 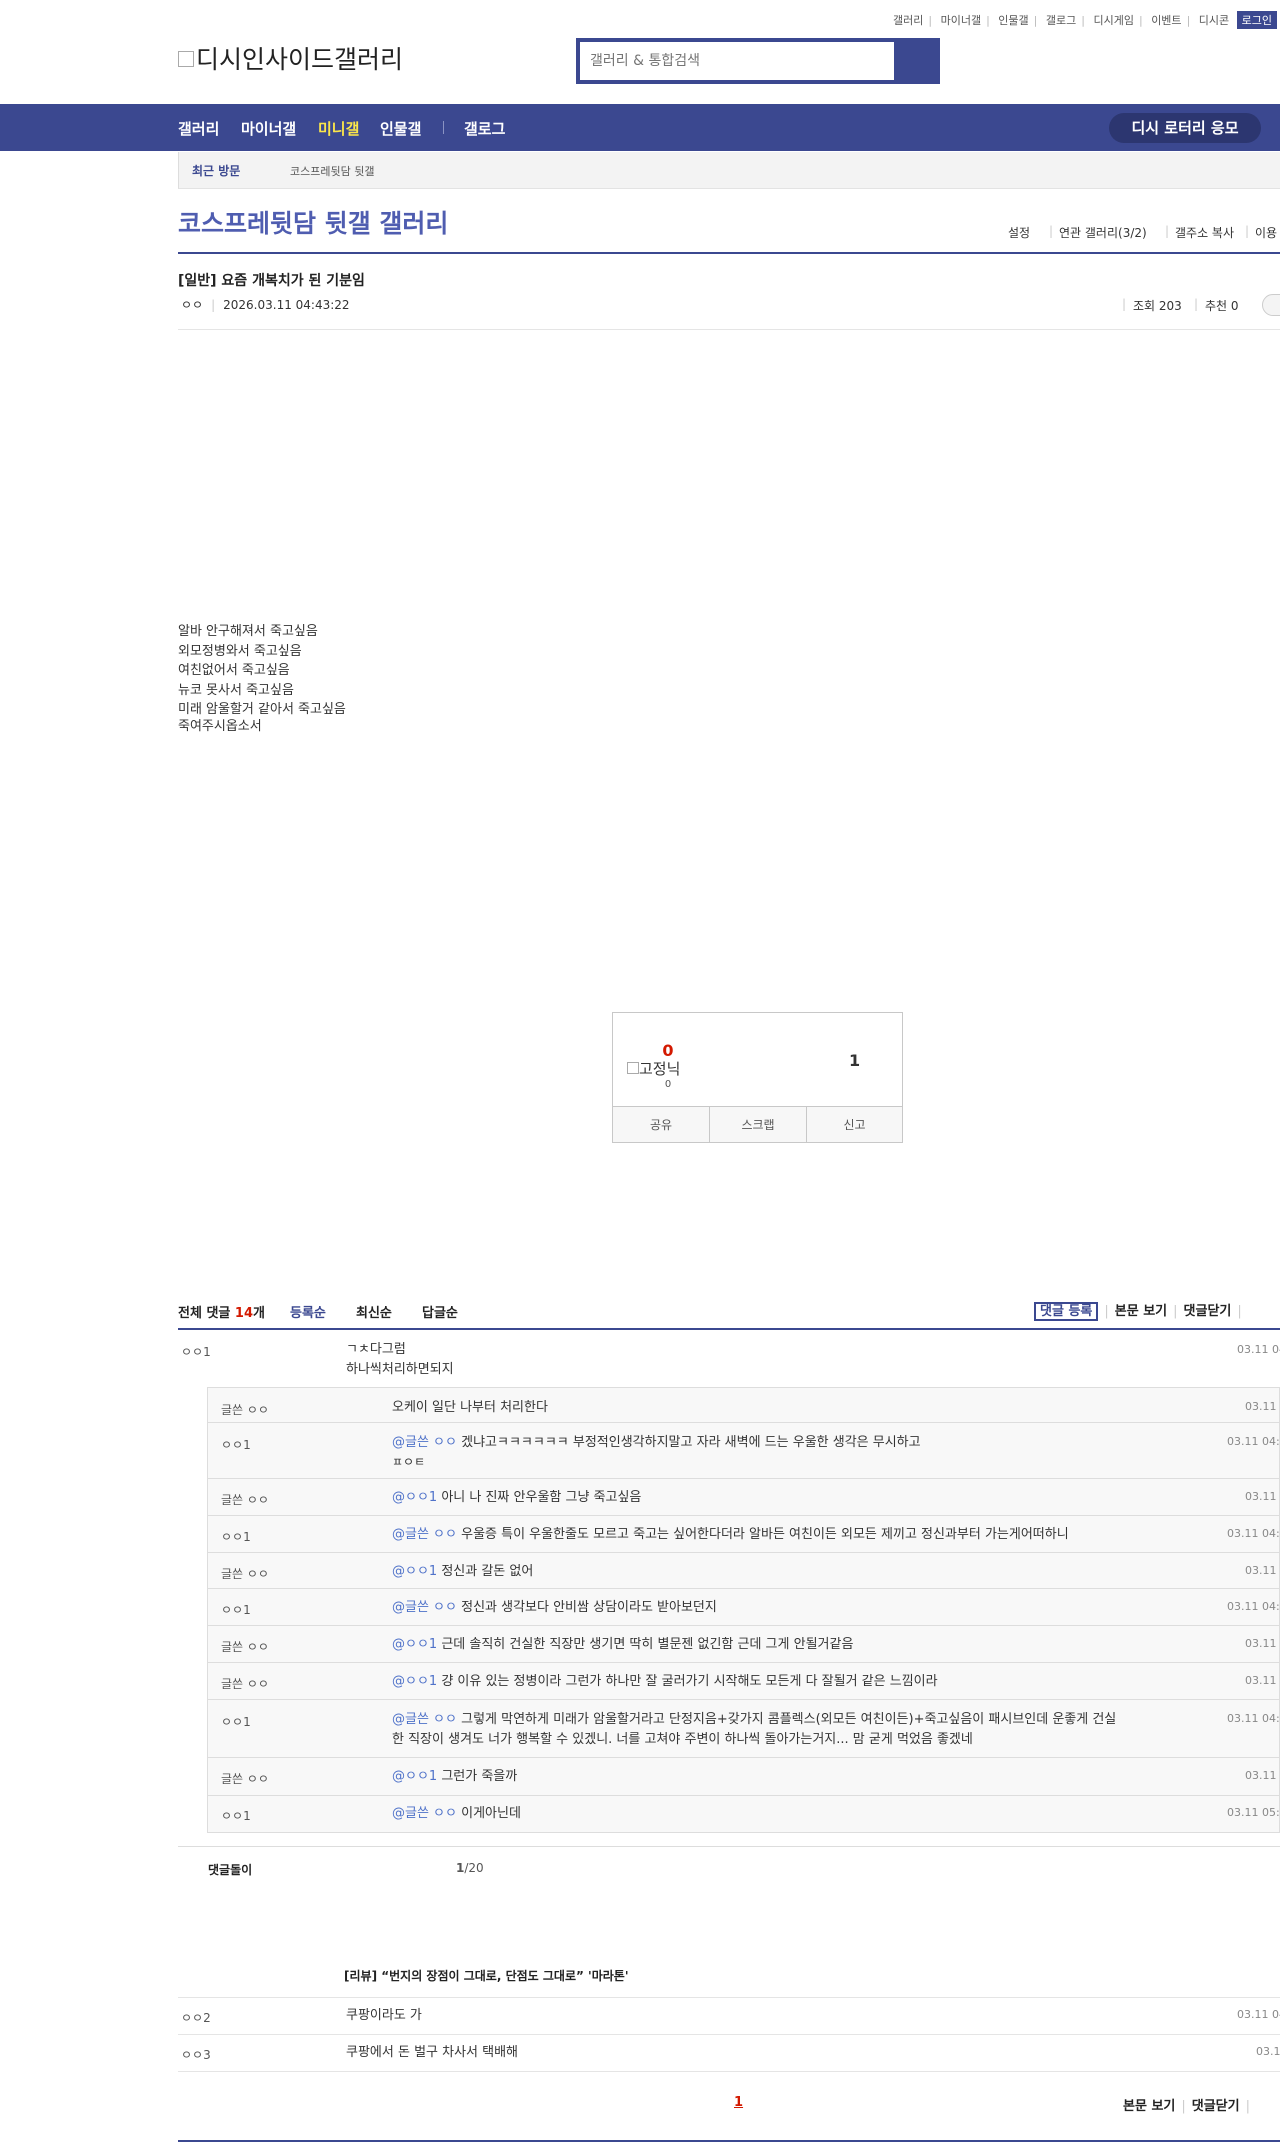 What do you see at coordinates (308, 1311) in the screenshot?
I see `sort-registered: 등록순` at bounding box center [308, 1311].